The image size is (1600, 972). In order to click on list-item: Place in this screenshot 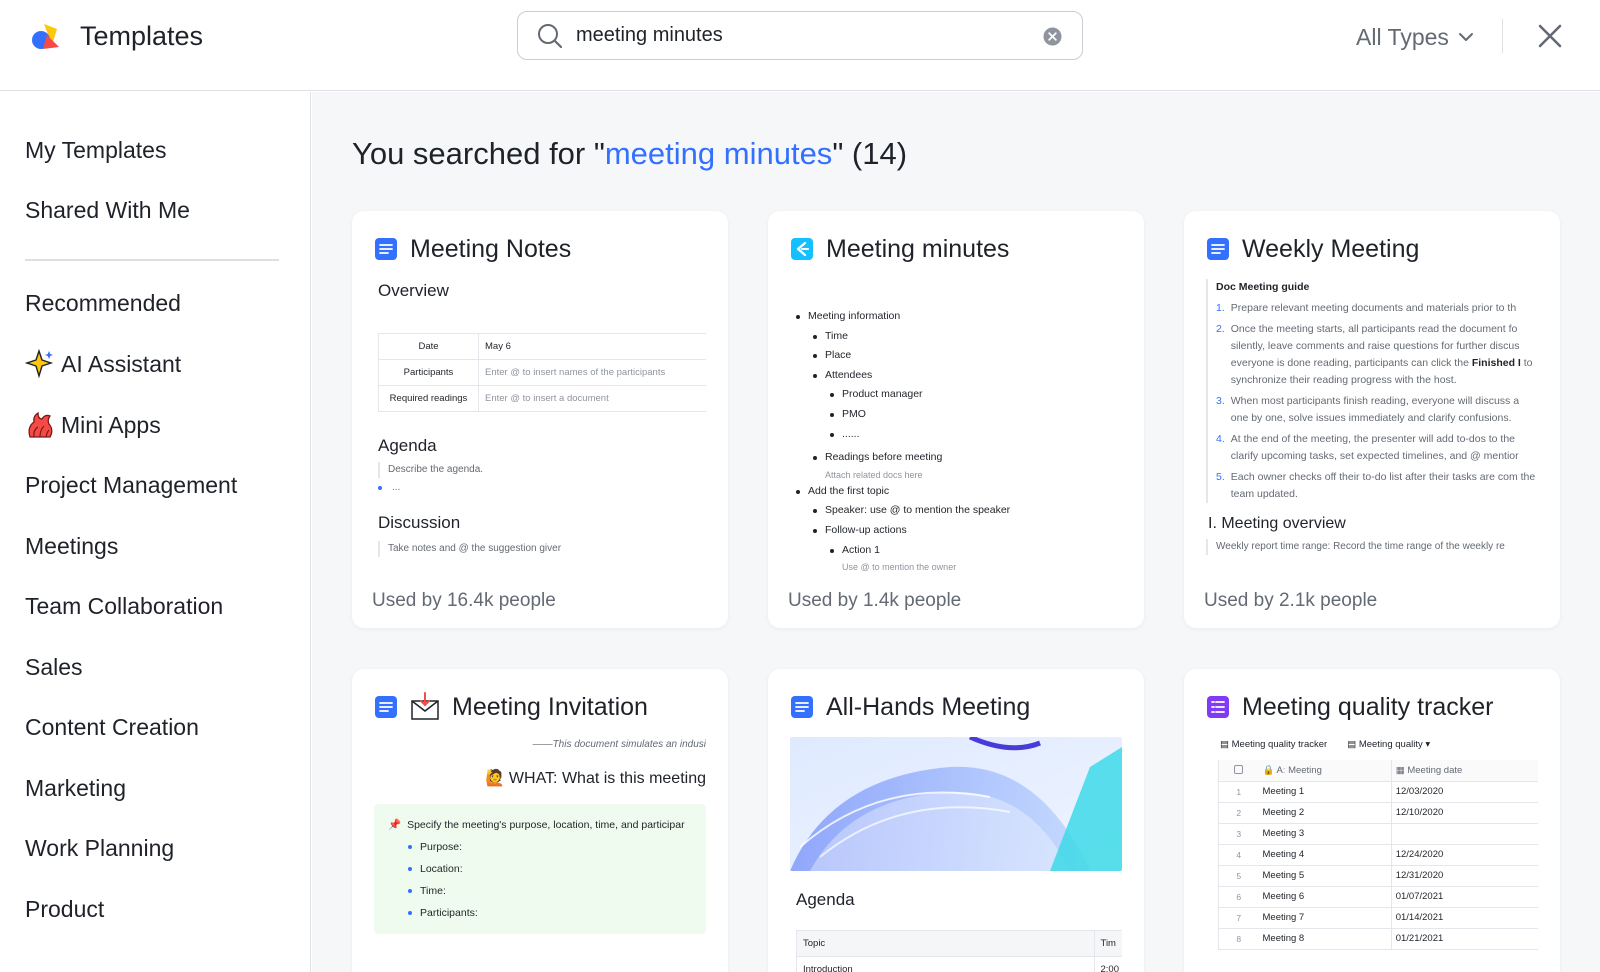, I will do `click(967, 356)`.